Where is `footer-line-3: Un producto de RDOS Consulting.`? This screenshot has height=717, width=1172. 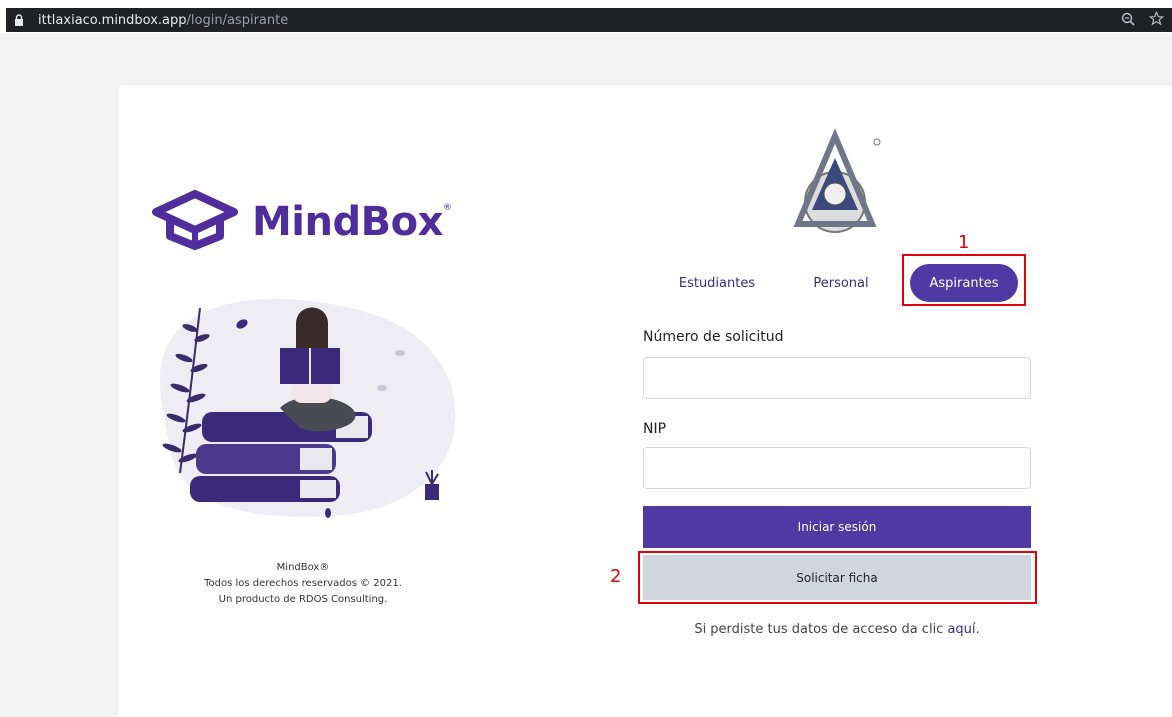
footer-line-3: Un producto de RDOS Consulting. is located at coordinates (303, 599).